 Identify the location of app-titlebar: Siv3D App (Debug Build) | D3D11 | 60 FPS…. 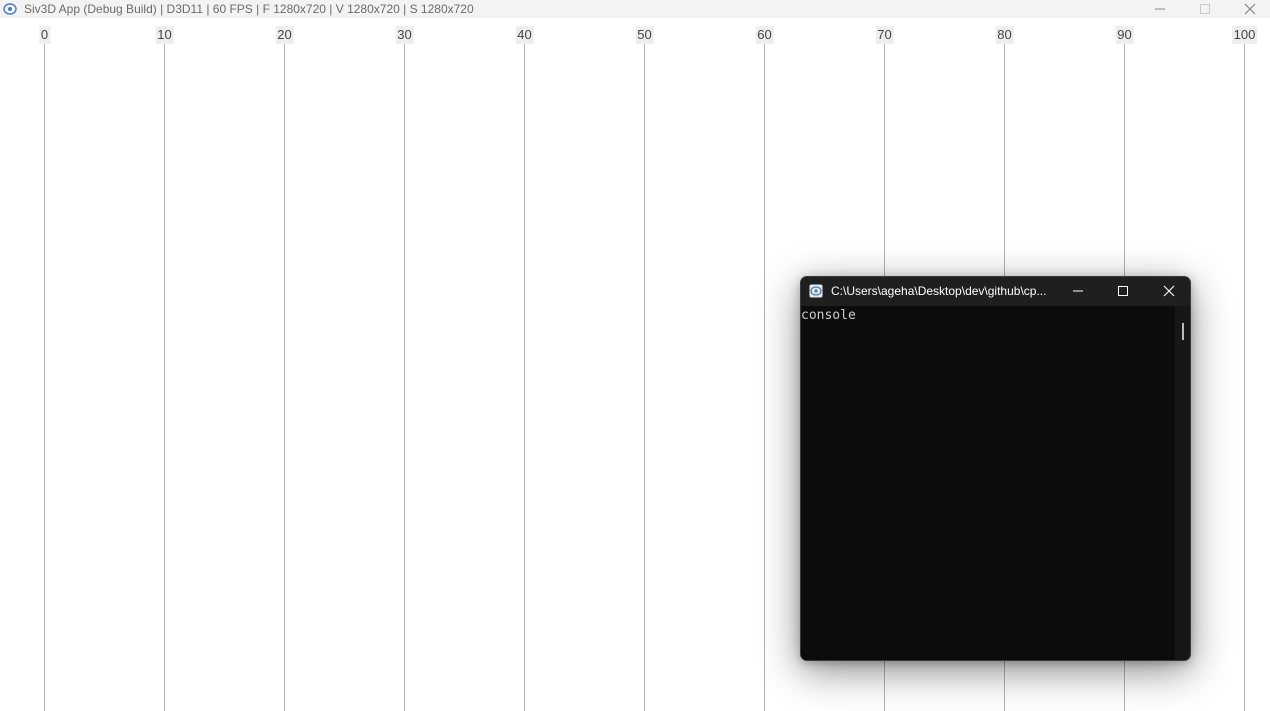
(635, 9).